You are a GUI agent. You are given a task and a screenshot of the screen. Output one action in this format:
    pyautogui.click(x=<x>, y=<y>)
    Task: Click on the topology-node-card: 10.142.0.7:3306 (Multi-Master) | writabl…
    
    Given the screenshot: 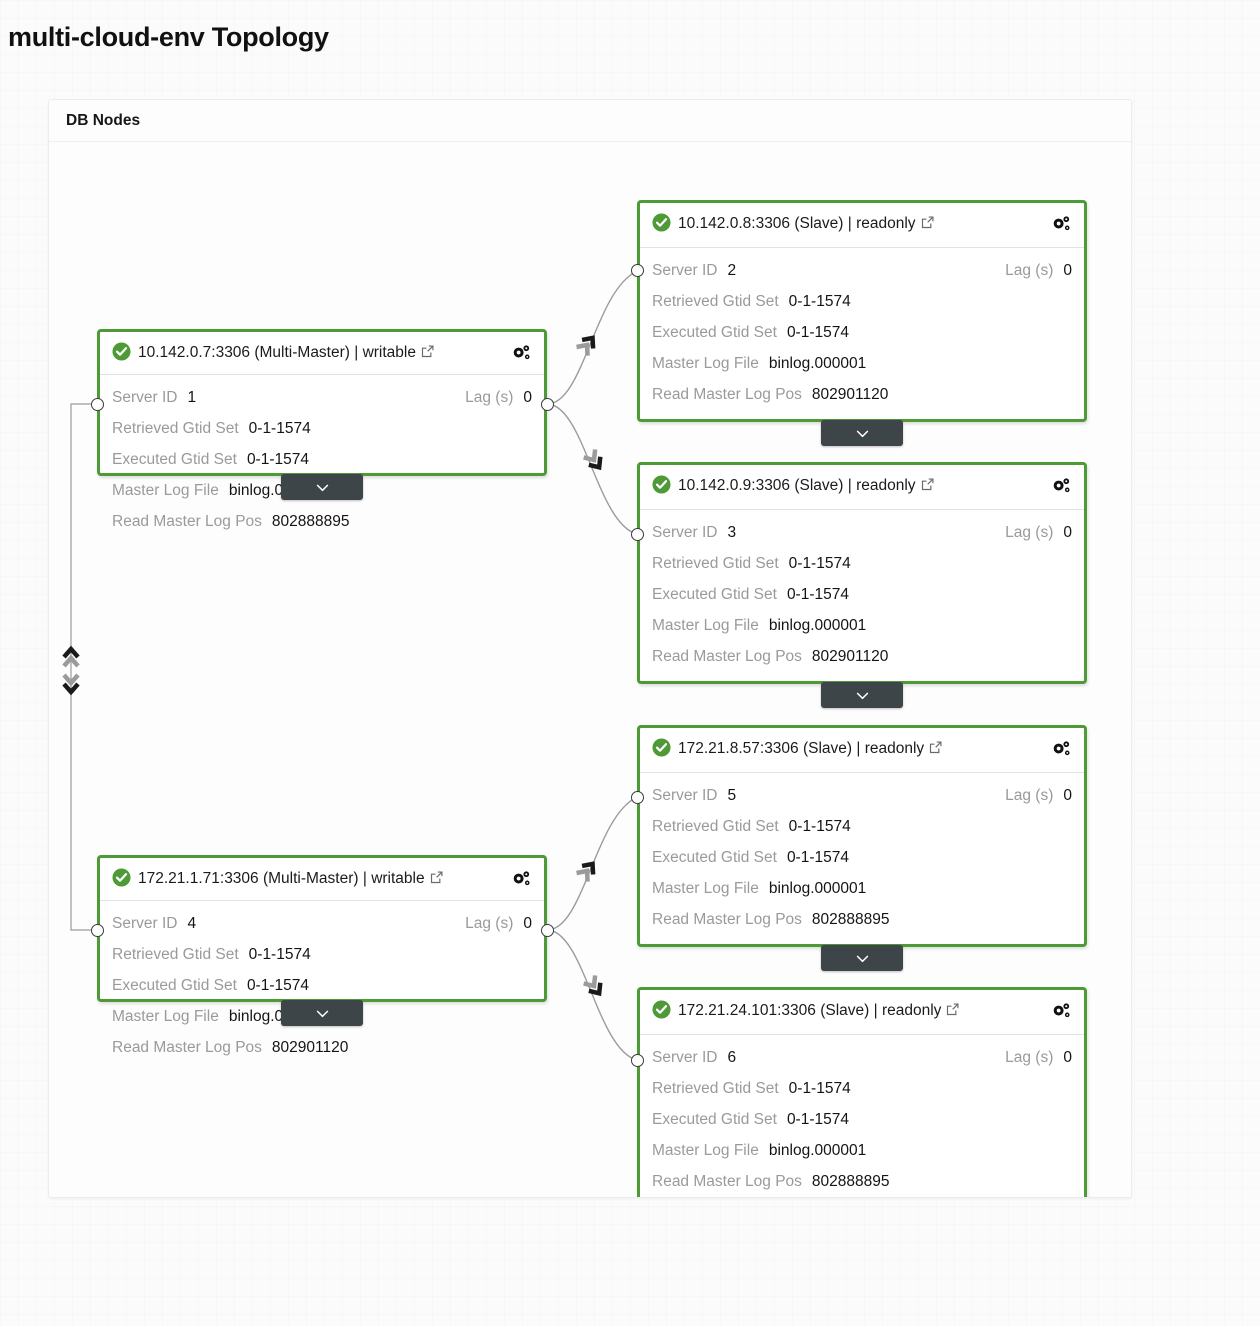 What is the action you would take?
    pyautogui.click(x=322, y=429)
    